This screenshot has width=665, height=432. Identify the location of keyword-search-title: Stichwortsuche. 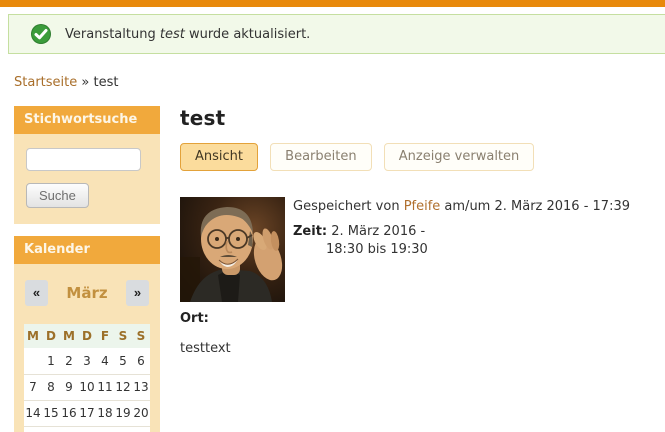
(87, 120).